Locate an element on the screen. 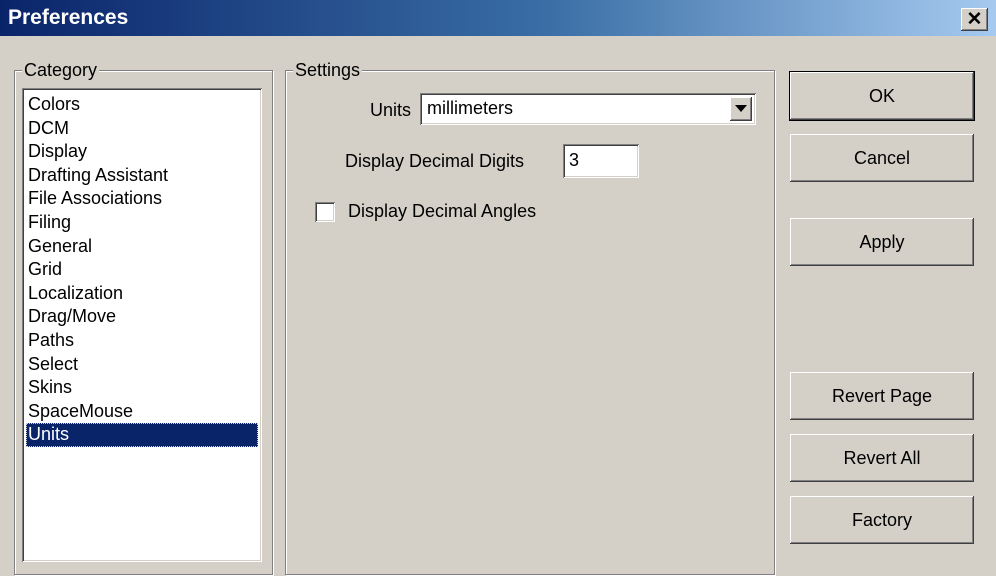  decimal-digits-value: 3 is located at coordinates (574, 160).